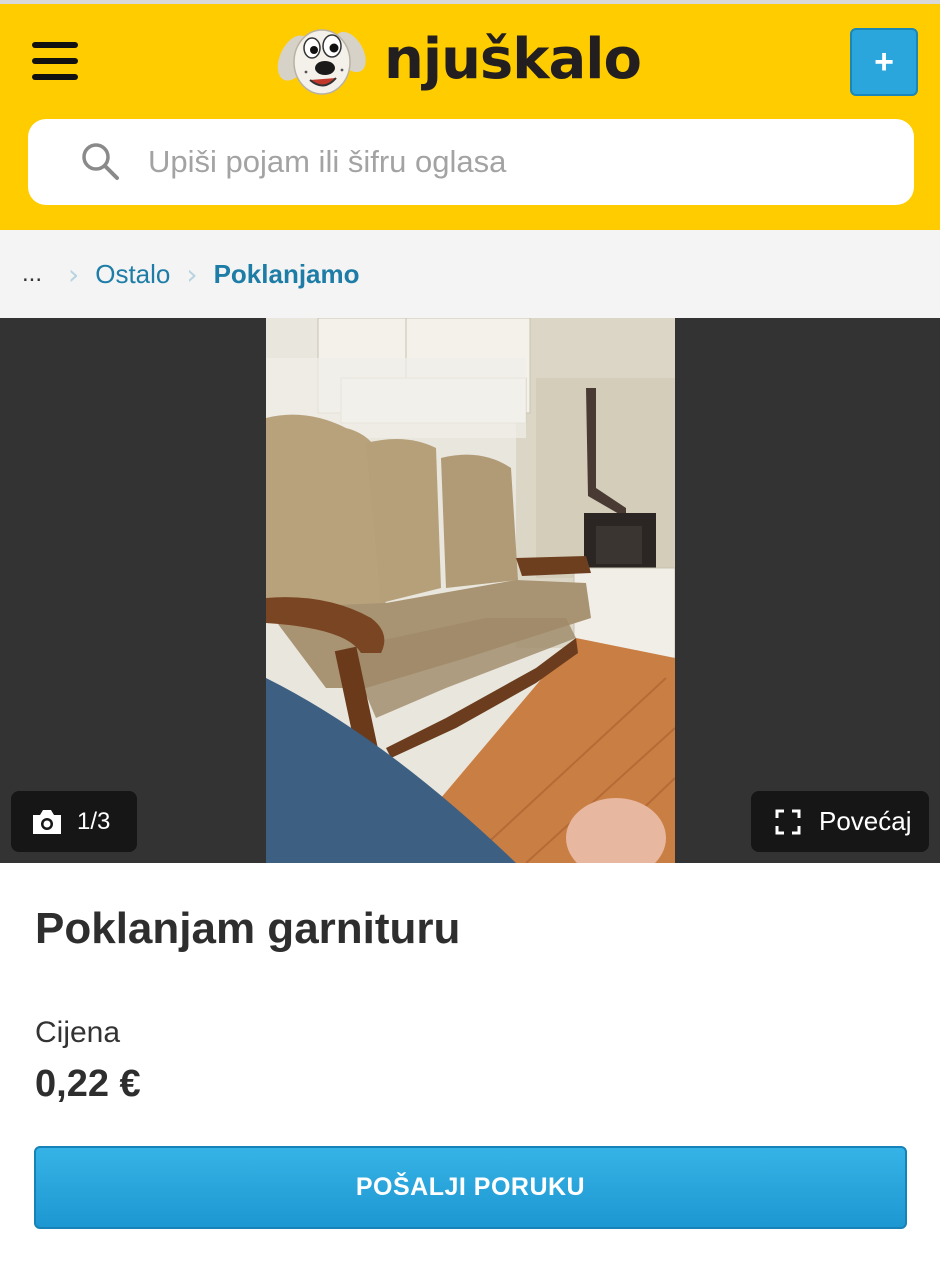 This screenshot has width=940, height=1285. I want to click on search-bar, so click(471, 162).